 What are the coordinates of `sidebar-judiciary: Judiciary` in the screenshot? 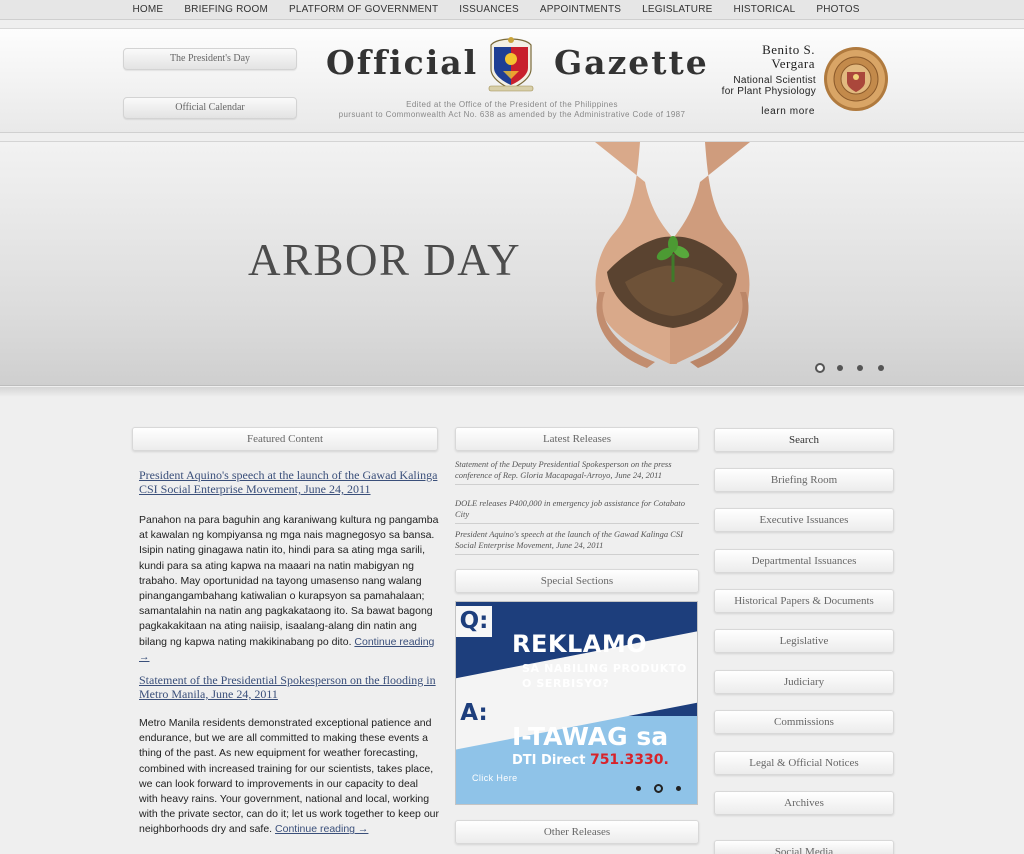 It's located at (804, 682).